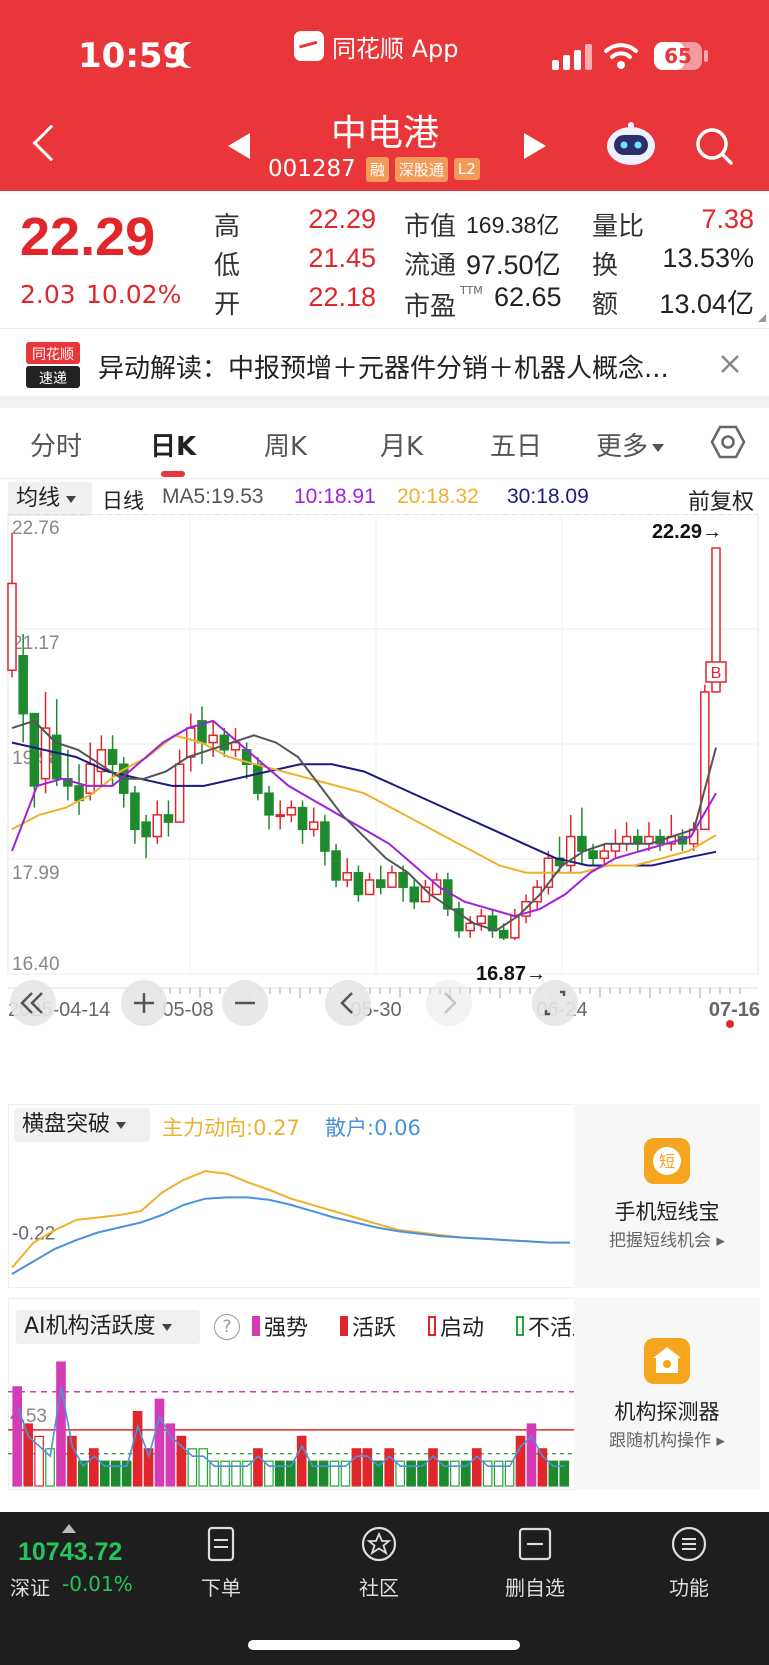  What do you see at coordinates (689, 1544) in the screenshot?
I see `functions-menu-icon` at bounding box center [689, 1544].